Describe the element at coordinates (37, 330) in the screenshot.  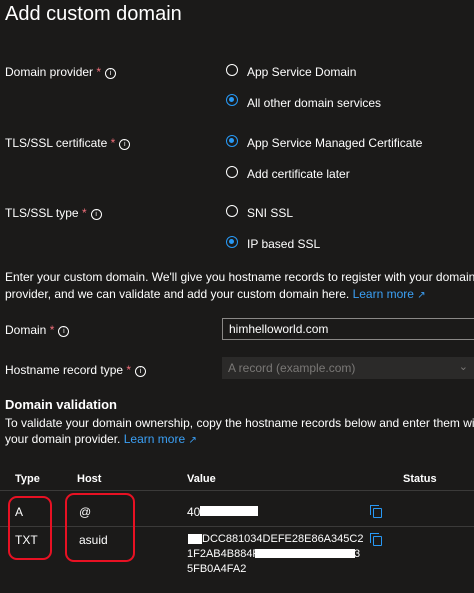
I see `domain-label: Domain * i` at that location.